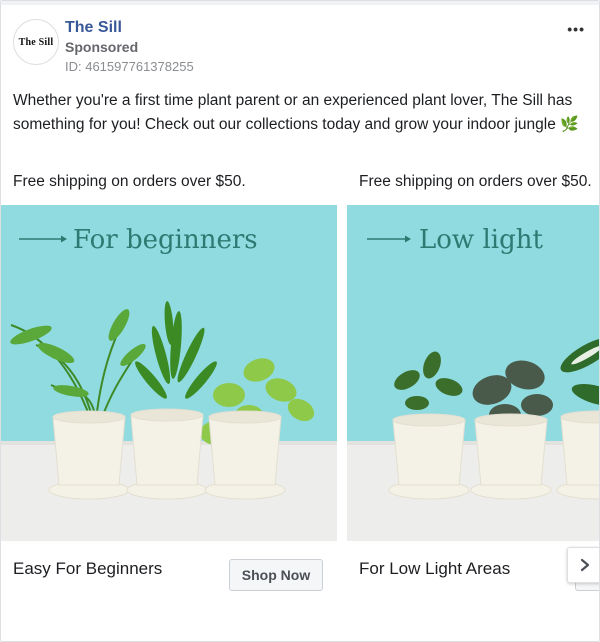  Describe the element at coordinates (276, 575) in the screenshot. I see `shop-now-button: Shop Now` at that location.